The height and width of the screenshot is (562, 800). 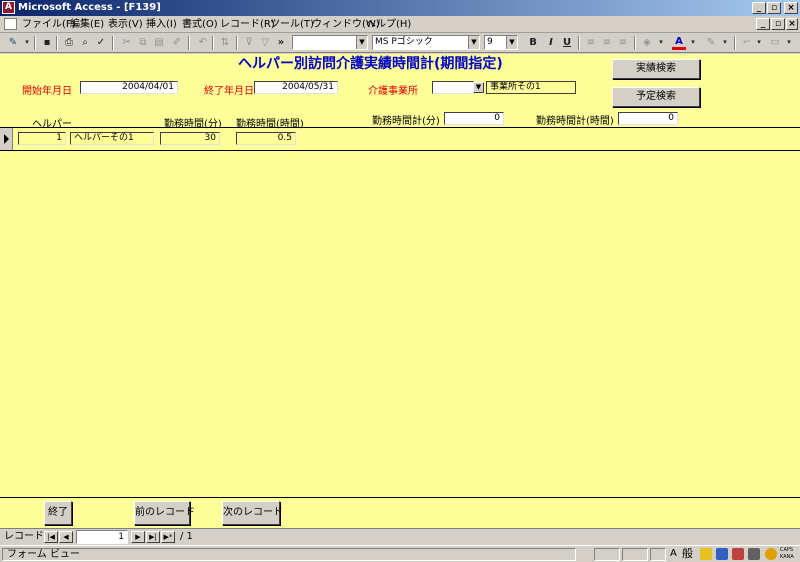 I want to click on hours-field: 0.5, so click(x=266, y=138).